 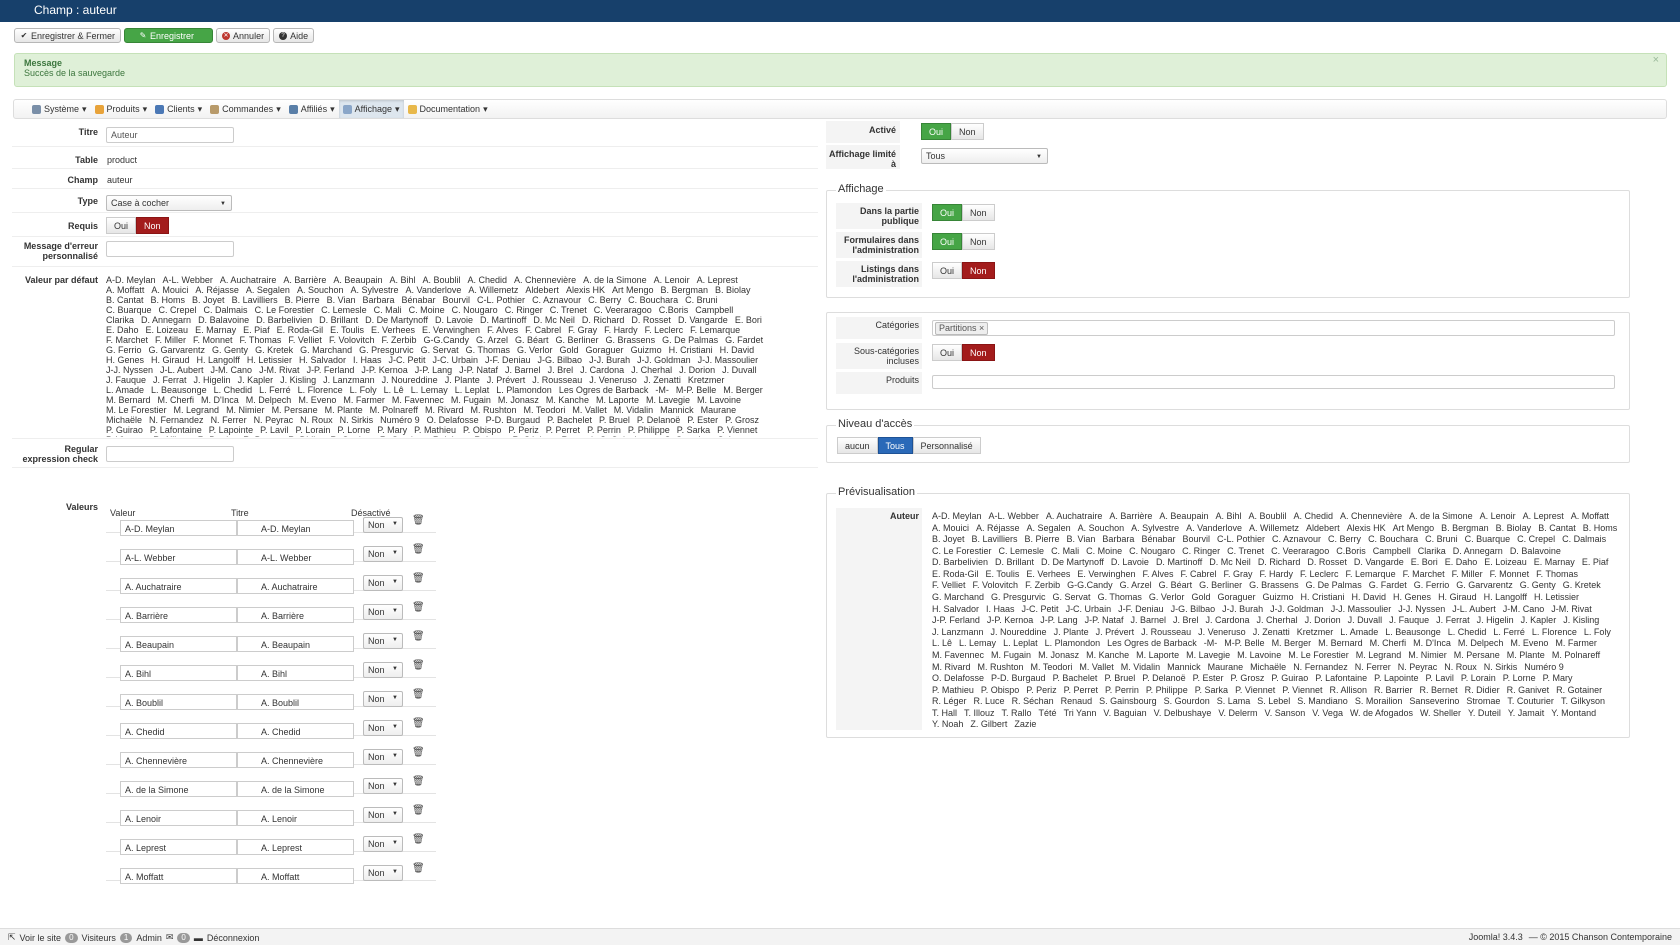 What do you see at coordinates (895, 445) in the screenshot?
I see `acces-tous: Tous` at bounding box center [895, 445].